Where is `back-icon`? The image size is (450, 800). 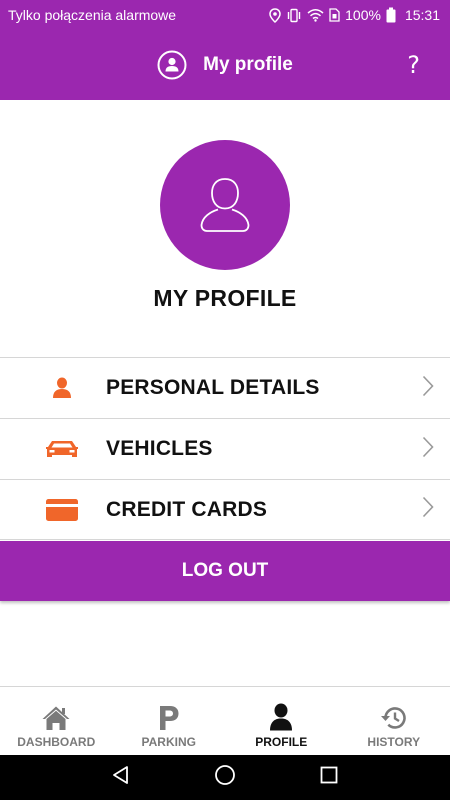 back-icon is located at coordinates (121, 777).